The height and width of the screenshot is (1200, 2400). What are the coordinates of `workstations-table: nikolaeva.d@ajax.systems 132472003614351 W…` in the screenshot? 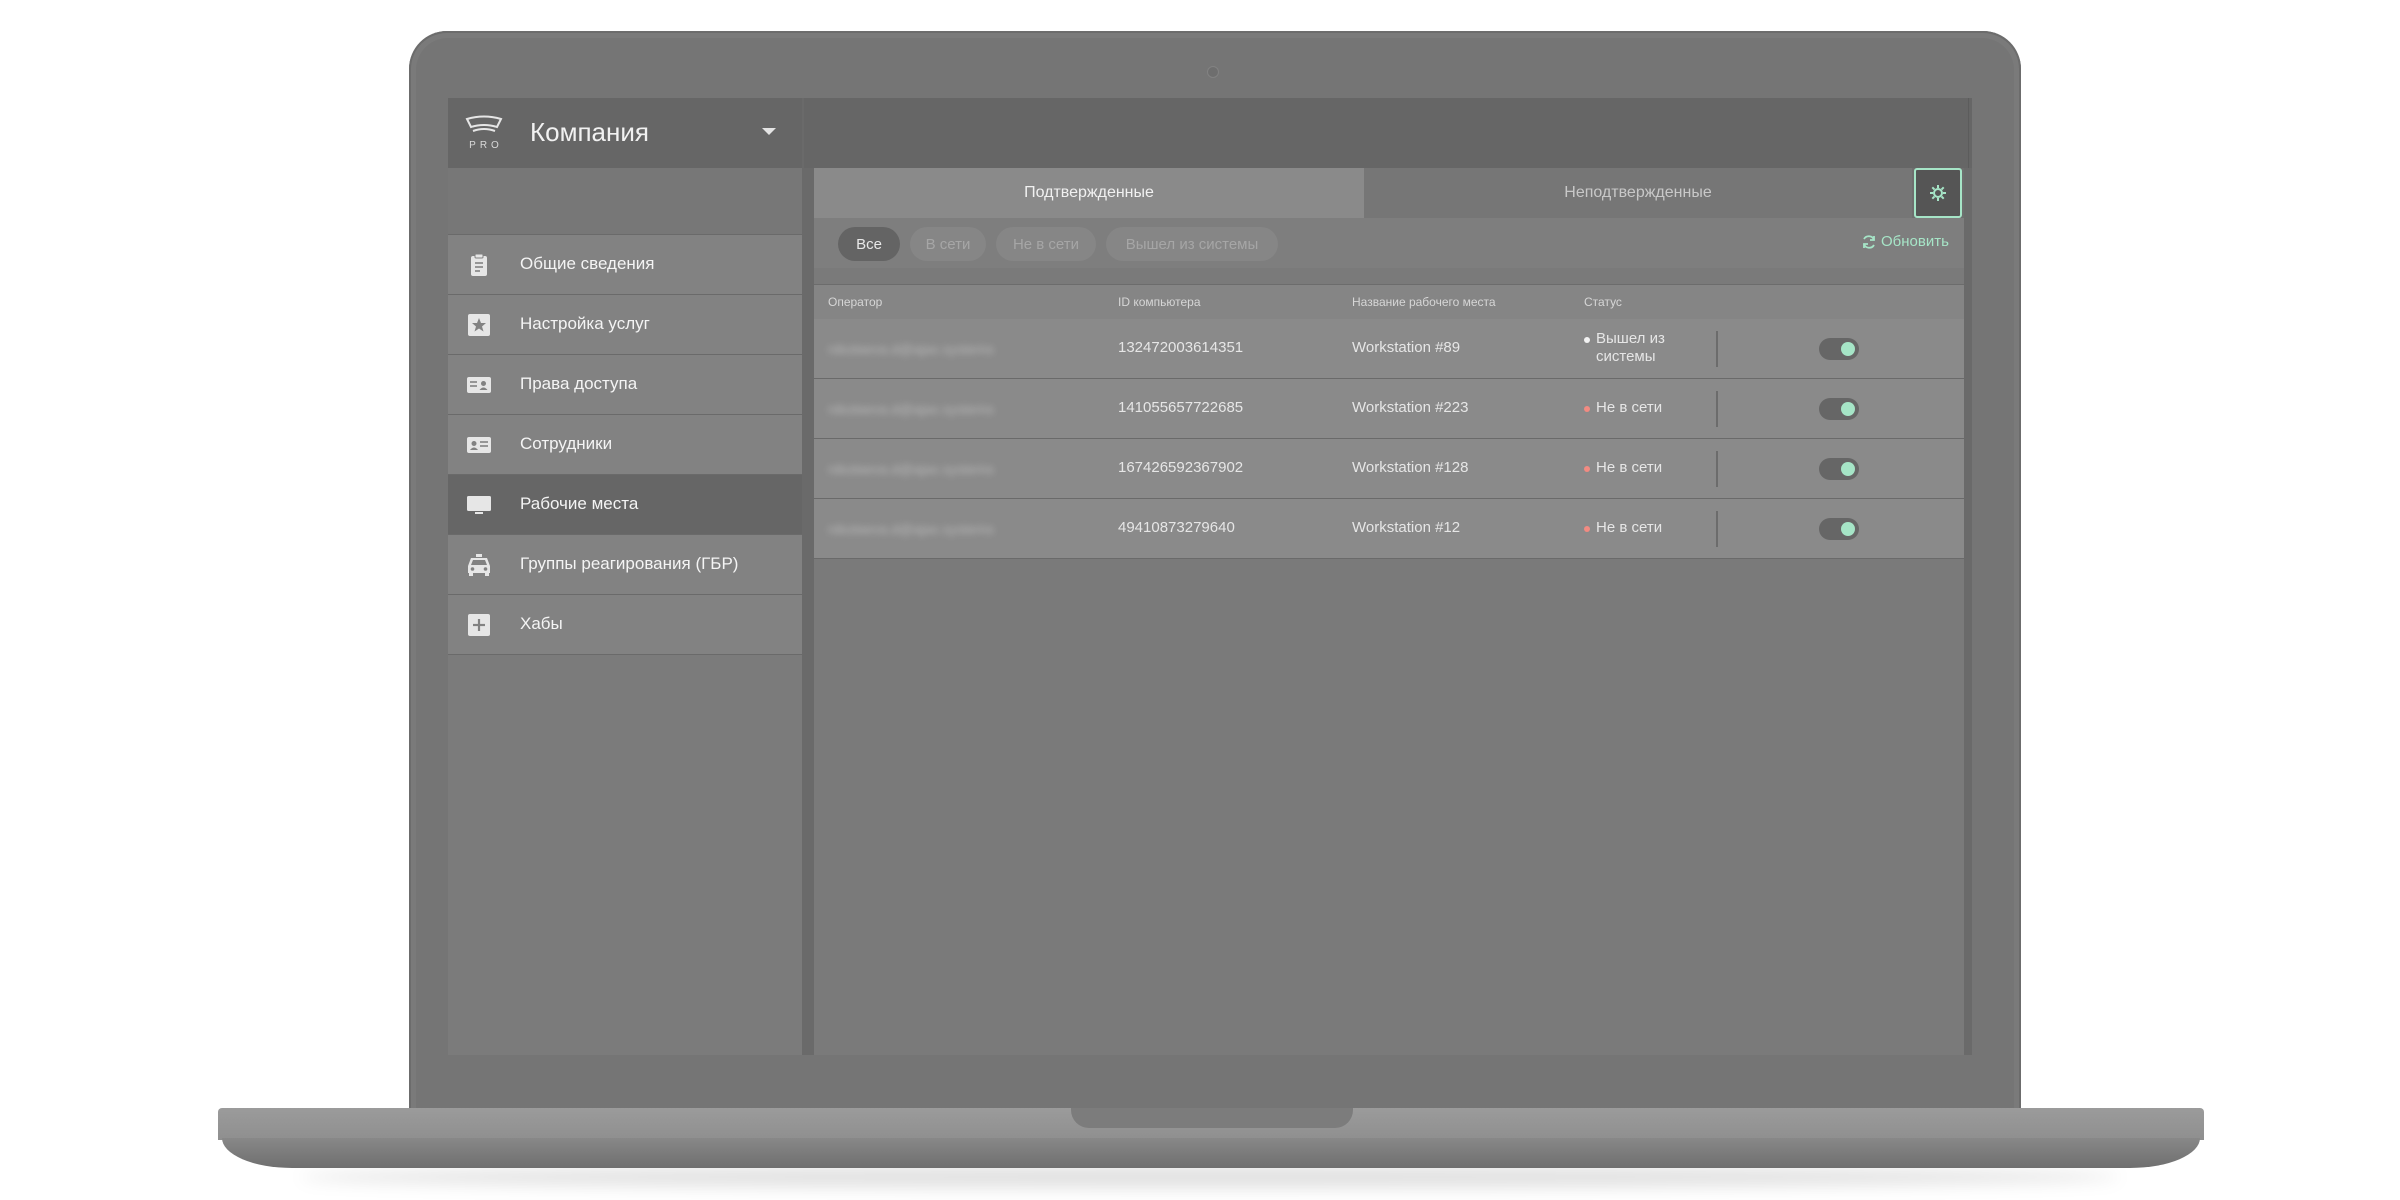 It's located at (1389, 439).